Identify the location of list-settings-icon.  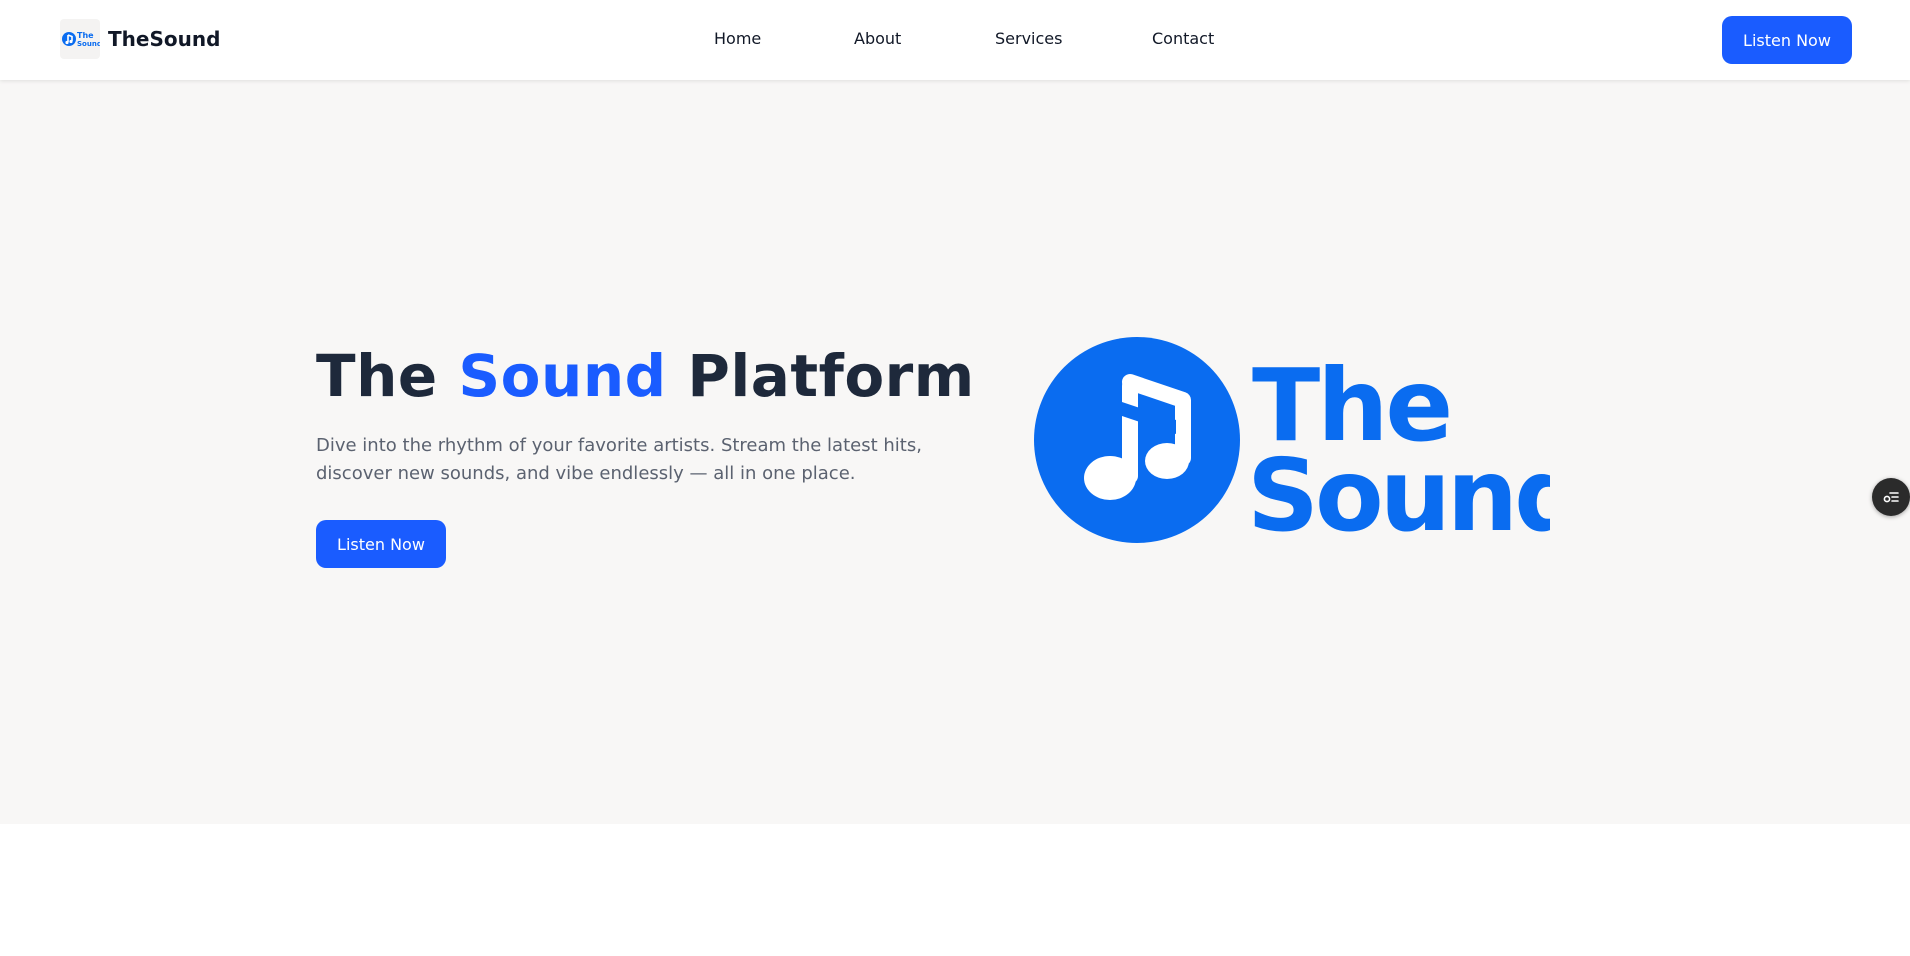
(1891, 497).